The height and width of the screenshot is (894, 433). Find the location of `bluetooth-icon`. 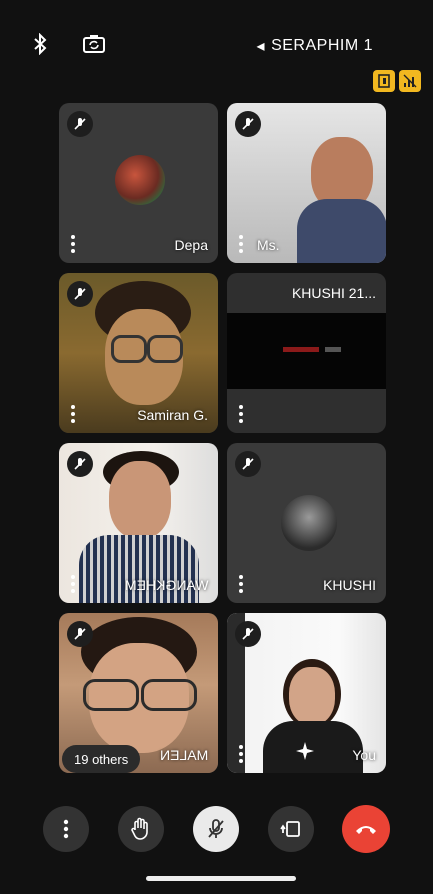

bluetooth-icon is located at coordinates (40, 44).